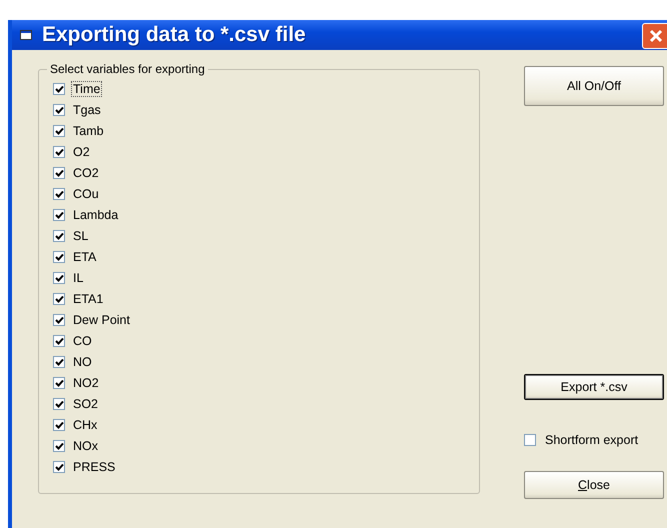 The height and width of the screenshot is (528, 667). What do you see at coordinates (86, 194) in the screenshot?
I see `variable-label: COu` at bounding box center [86, 194].